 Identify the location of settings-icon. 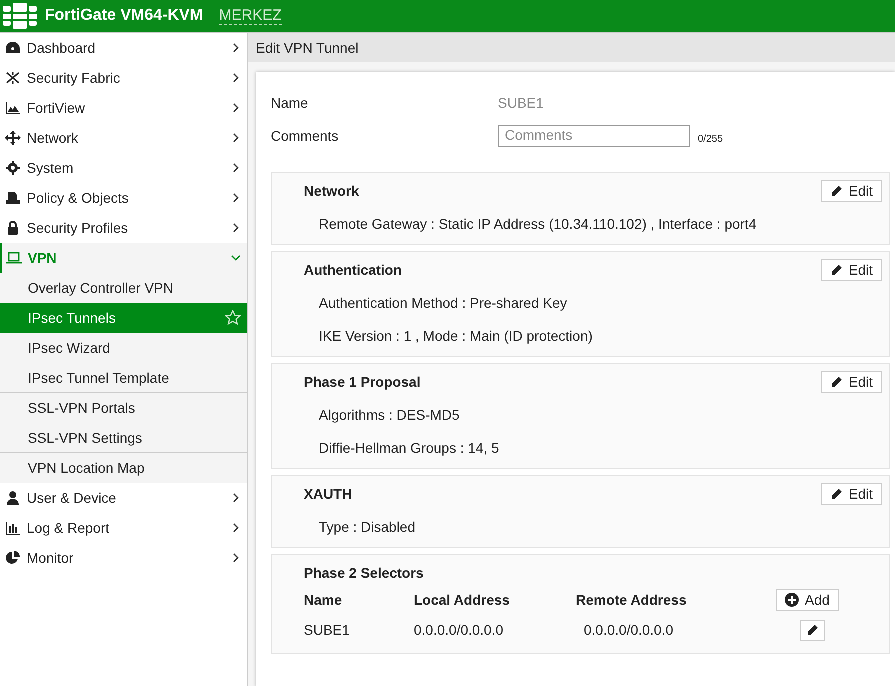
(13, 168).